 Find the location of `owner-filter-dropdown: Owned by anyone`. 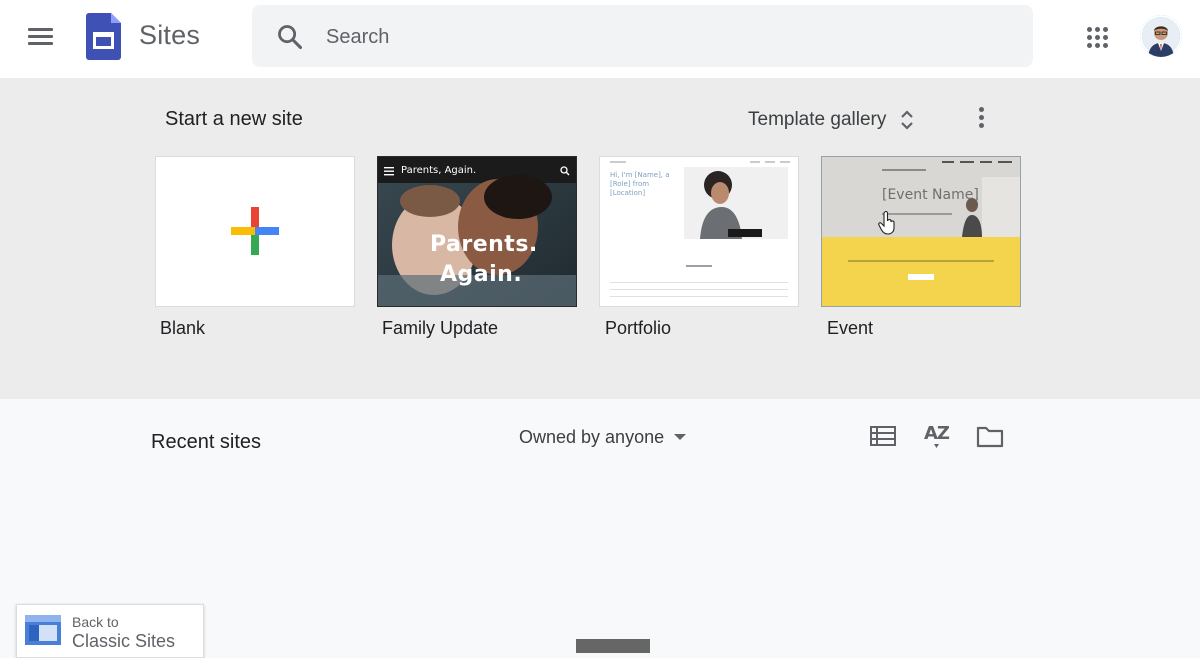

owner-filter-dropdown: Owned by anyone is located at coordinates (603, 437).